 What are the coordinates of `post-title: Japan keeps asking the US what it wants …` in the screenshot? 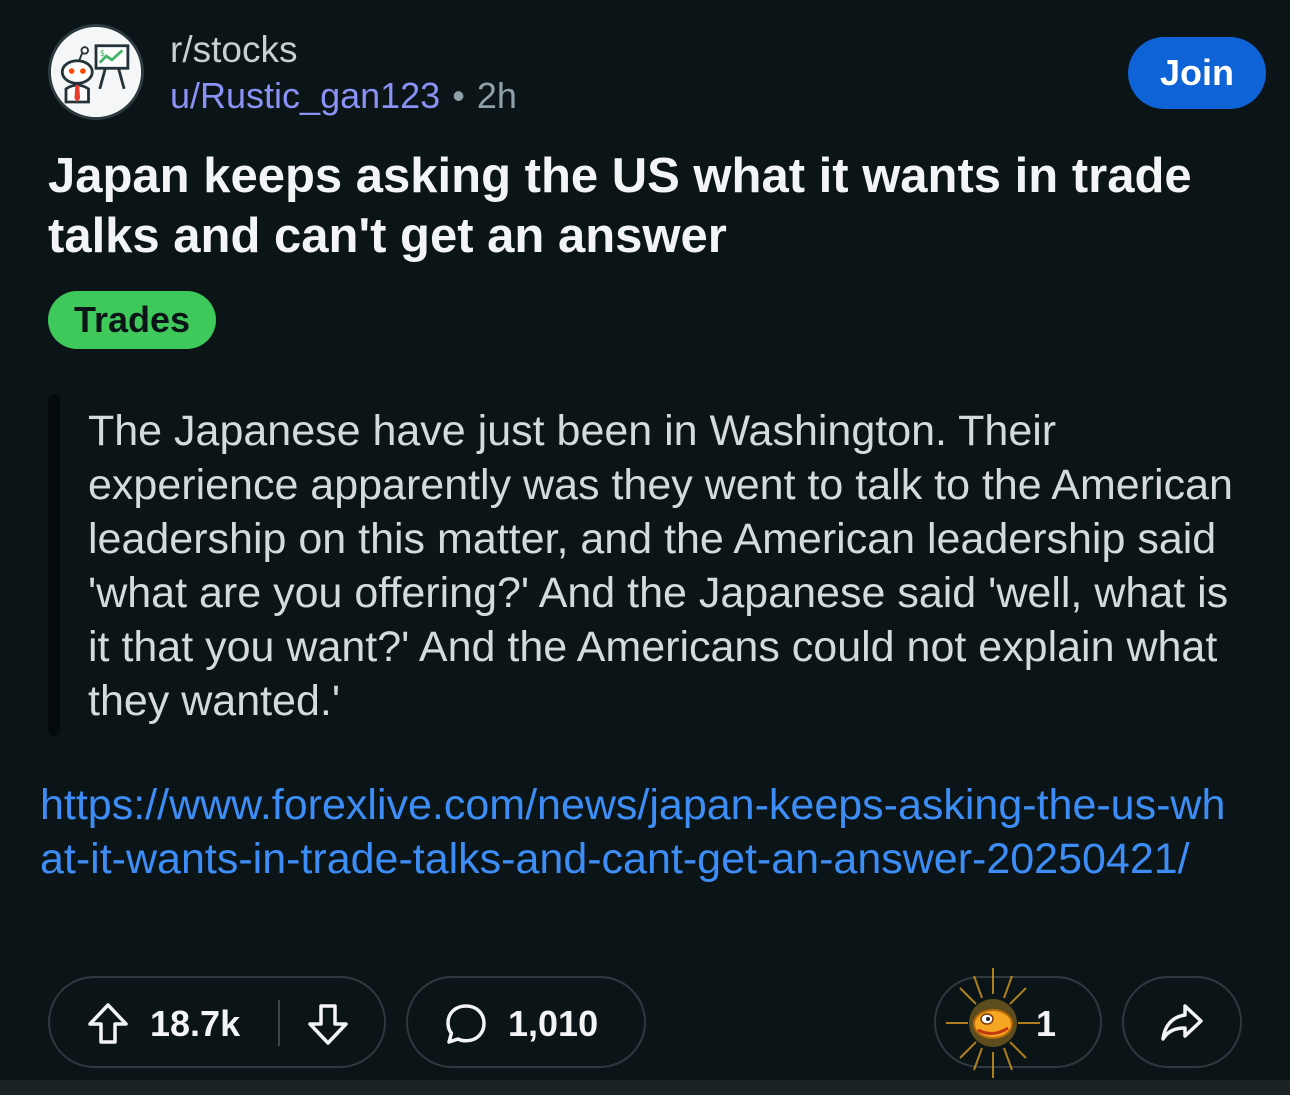 It's located at (648, 206).